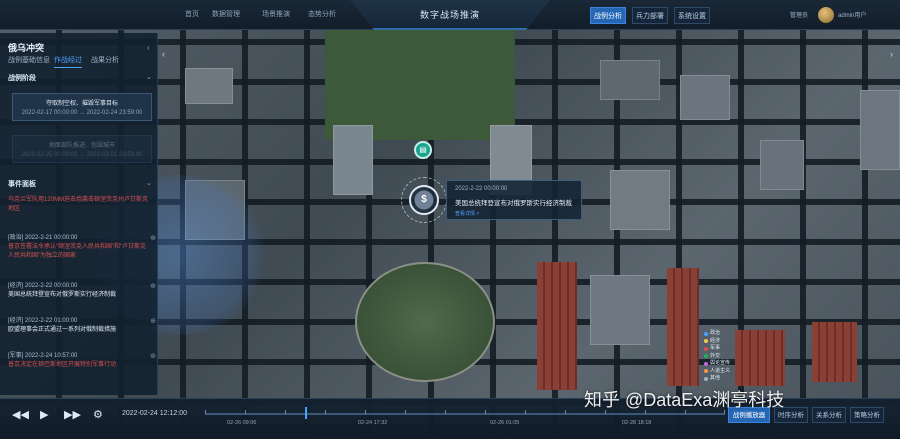 The image size is (900, 439). I want to click on event-header: 事件面板, so click(22, 184).